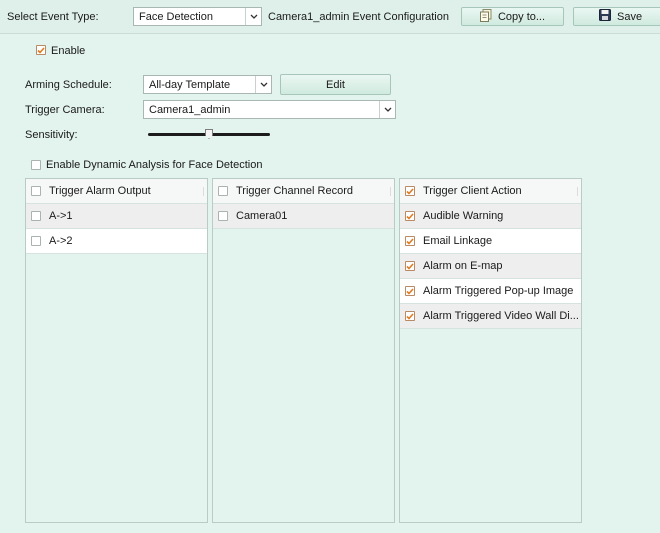  I want to click on list-item-label: A->1, so click(61, 216).